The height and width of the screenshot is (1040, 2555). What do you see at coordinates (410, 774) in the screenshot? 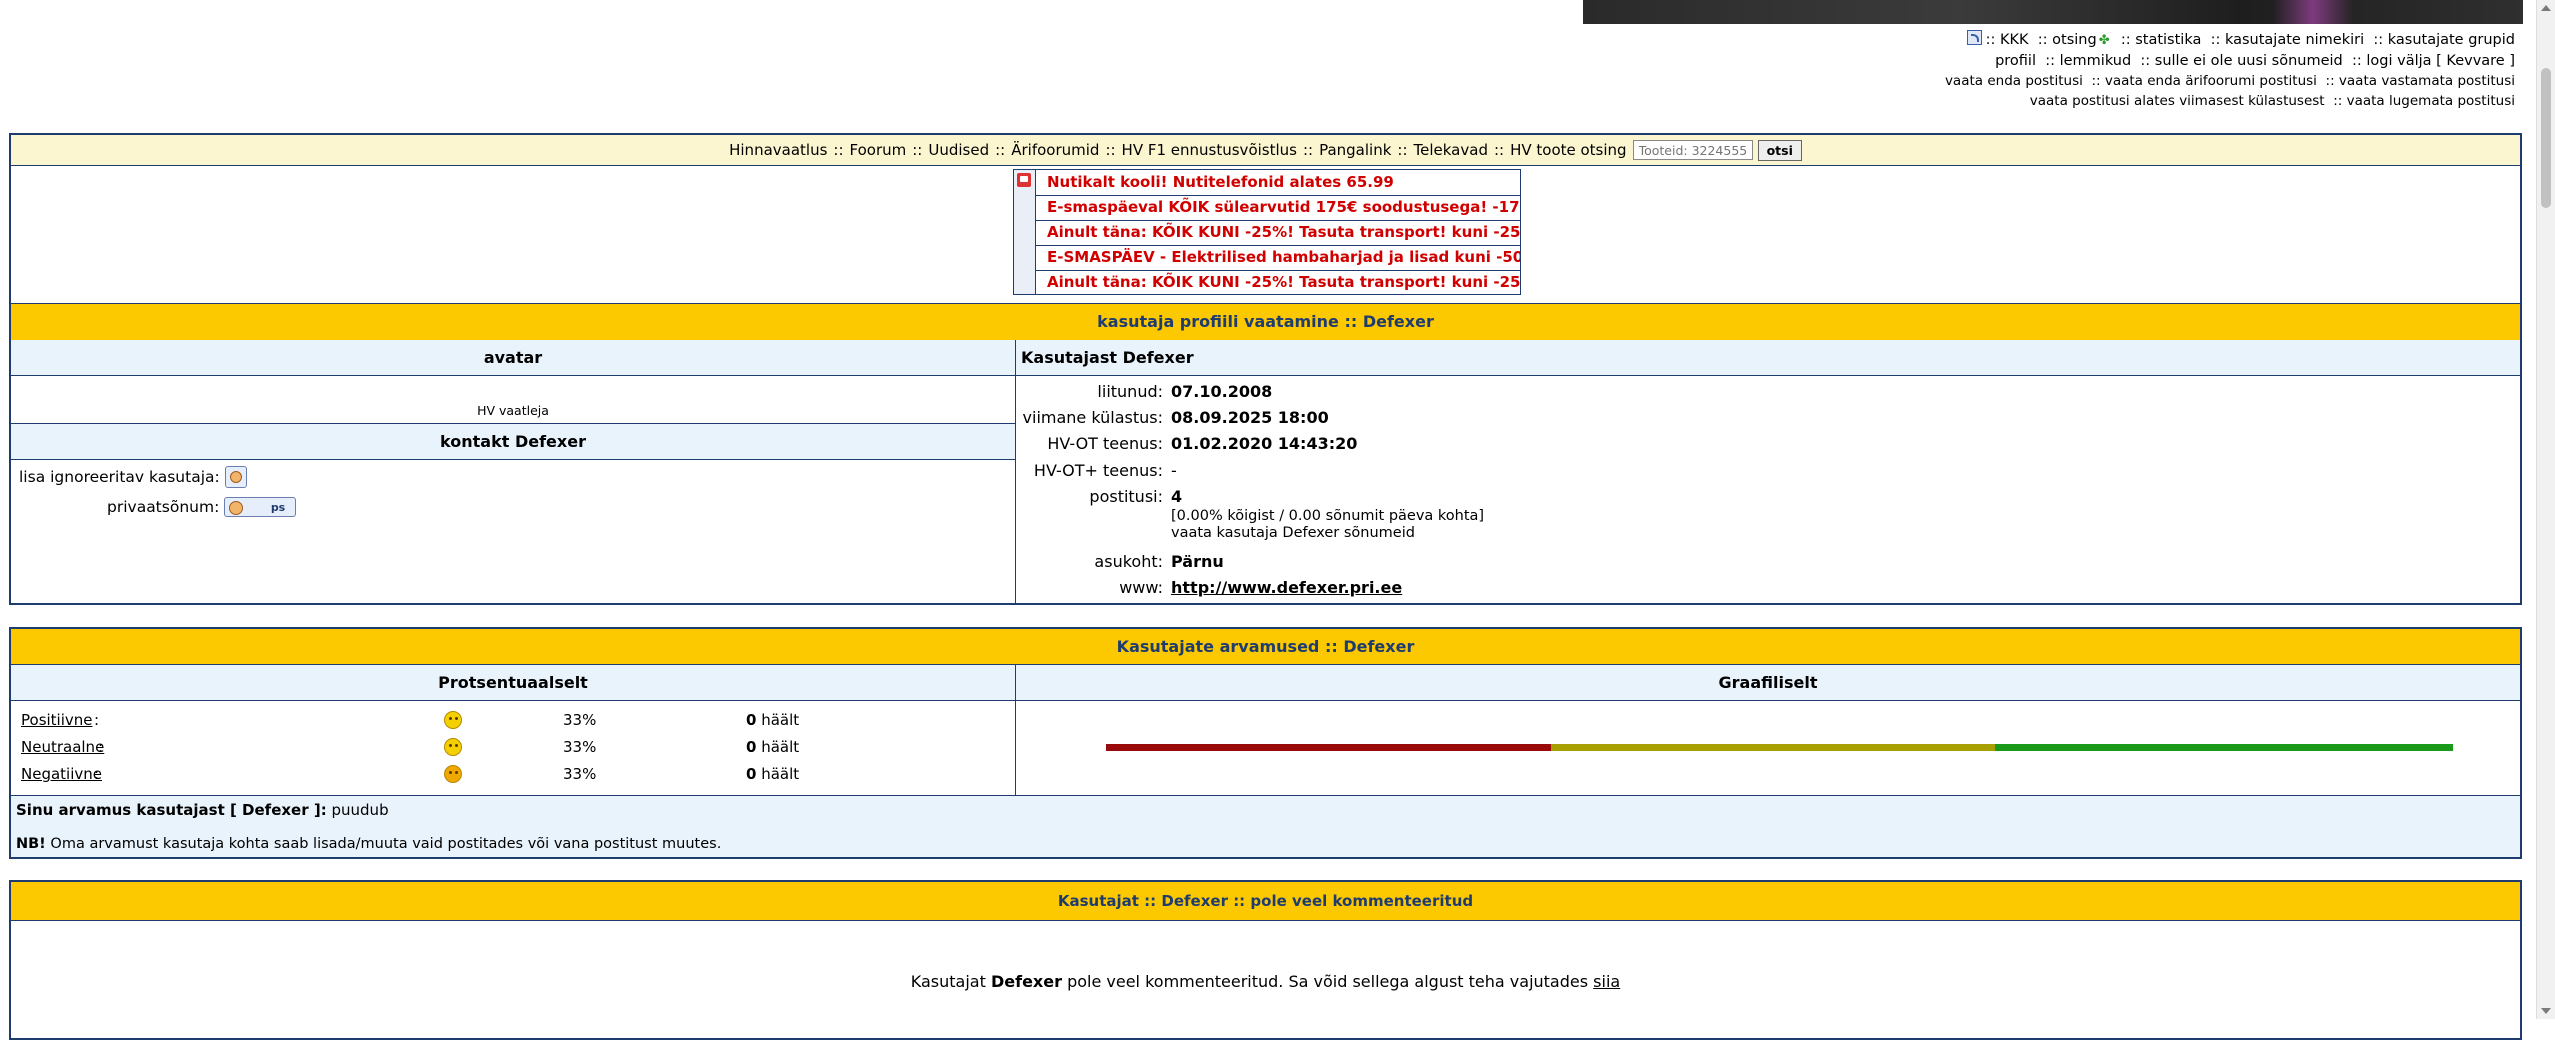
I see `opinion-row-negative: Negatiivne: 33% 0 häält` at bounding box center [410, 774].